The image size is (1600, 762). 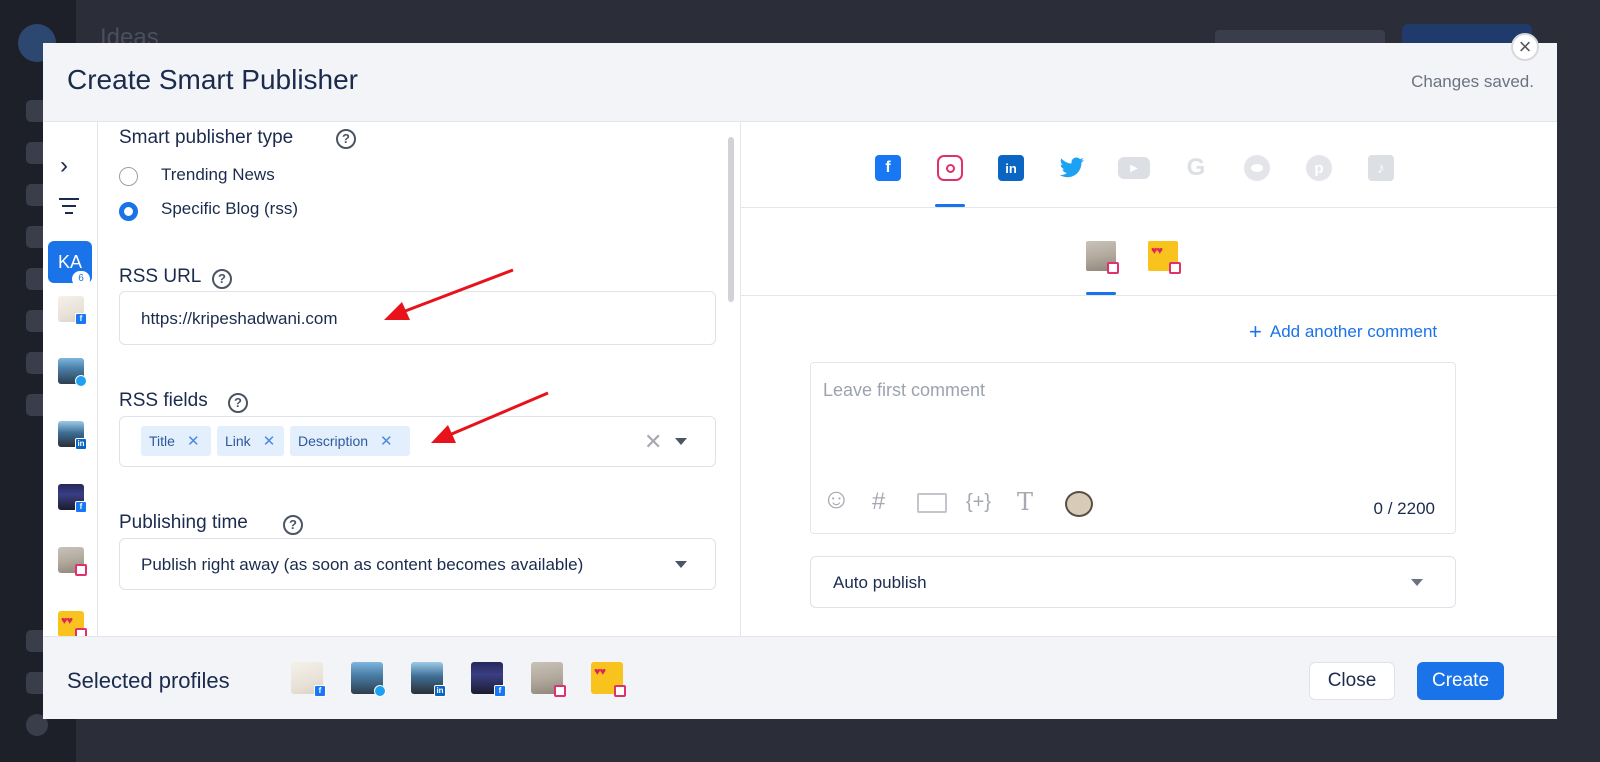 What do you see at coordinates (417, 441) in the screenshot?
I see `rss-fields-select: Title ✕ Link ✕ Description ✕ ✕` at bounding box center [417, 441].